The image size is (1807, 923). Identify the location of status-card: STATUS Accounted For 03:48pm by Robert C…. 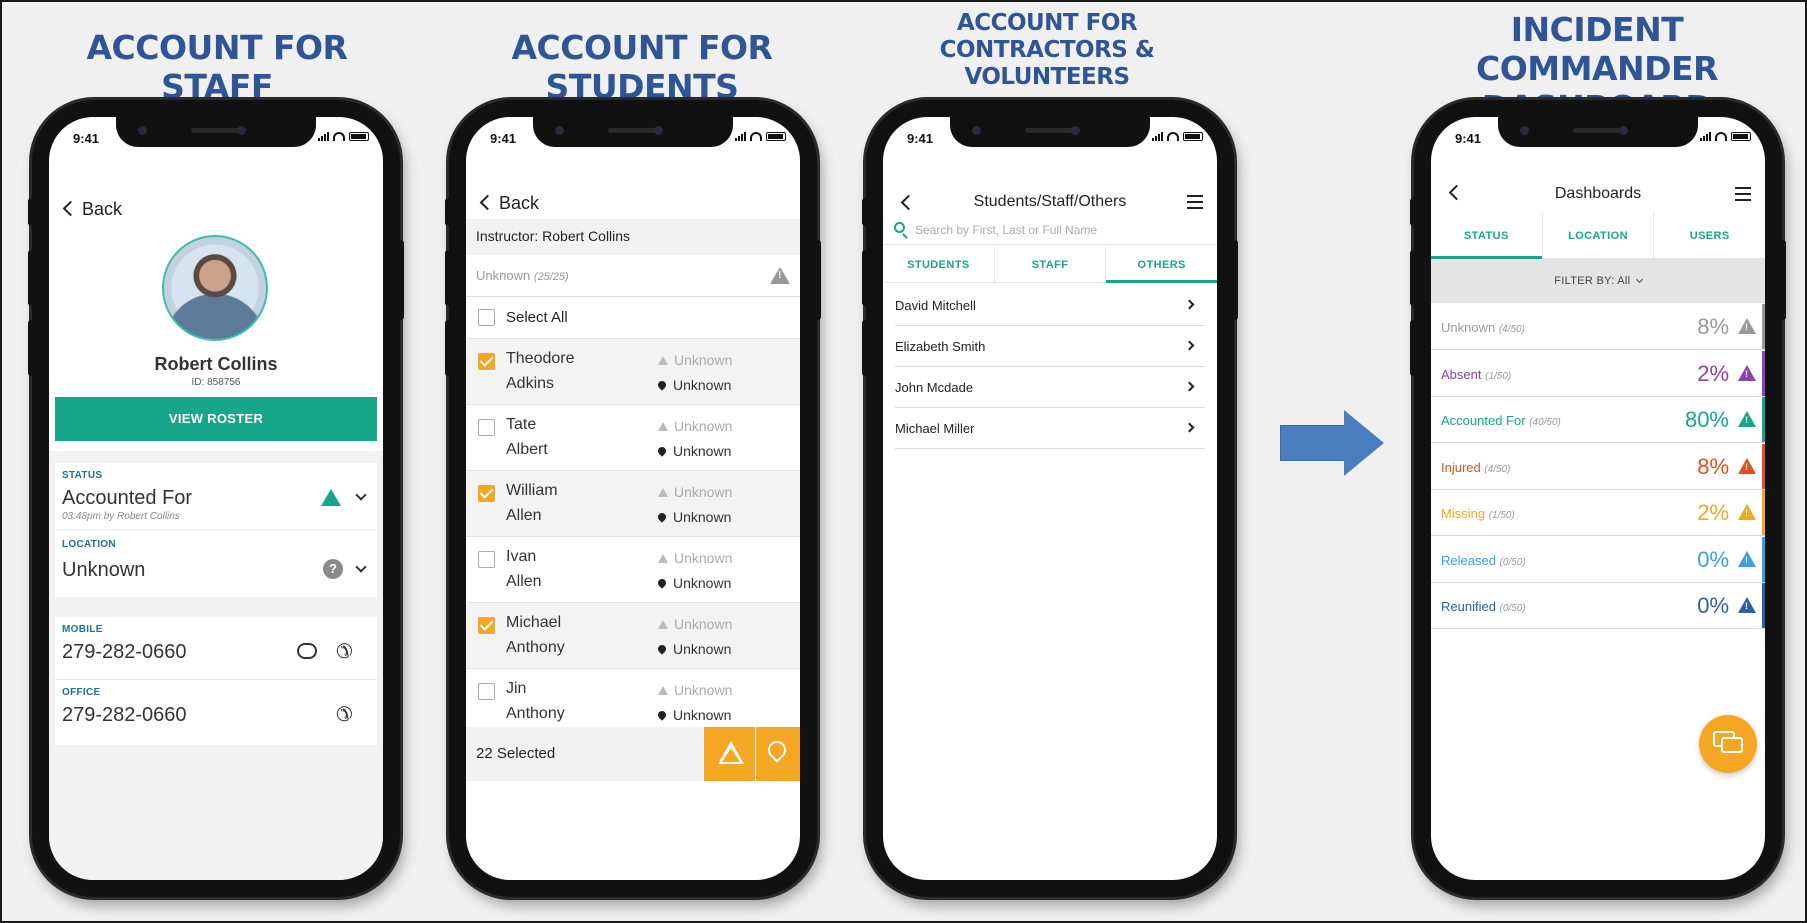
(216, 496).